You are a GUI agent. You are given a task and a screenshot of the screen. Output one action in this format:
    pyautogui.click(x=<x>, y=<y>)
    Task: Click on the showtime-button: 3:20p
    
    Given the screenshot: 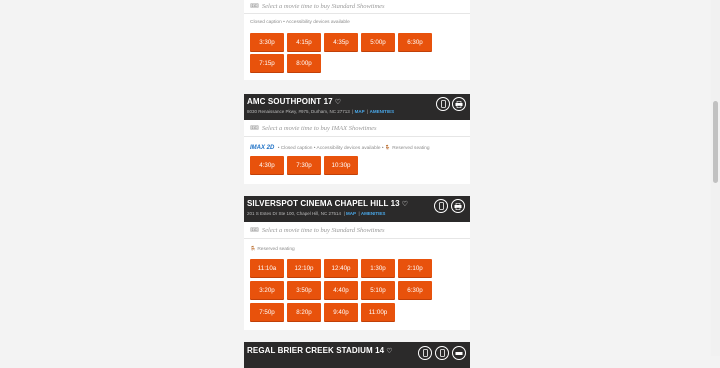 What is the action you would take?
    pyautogui.click(x=267, y=290)
    